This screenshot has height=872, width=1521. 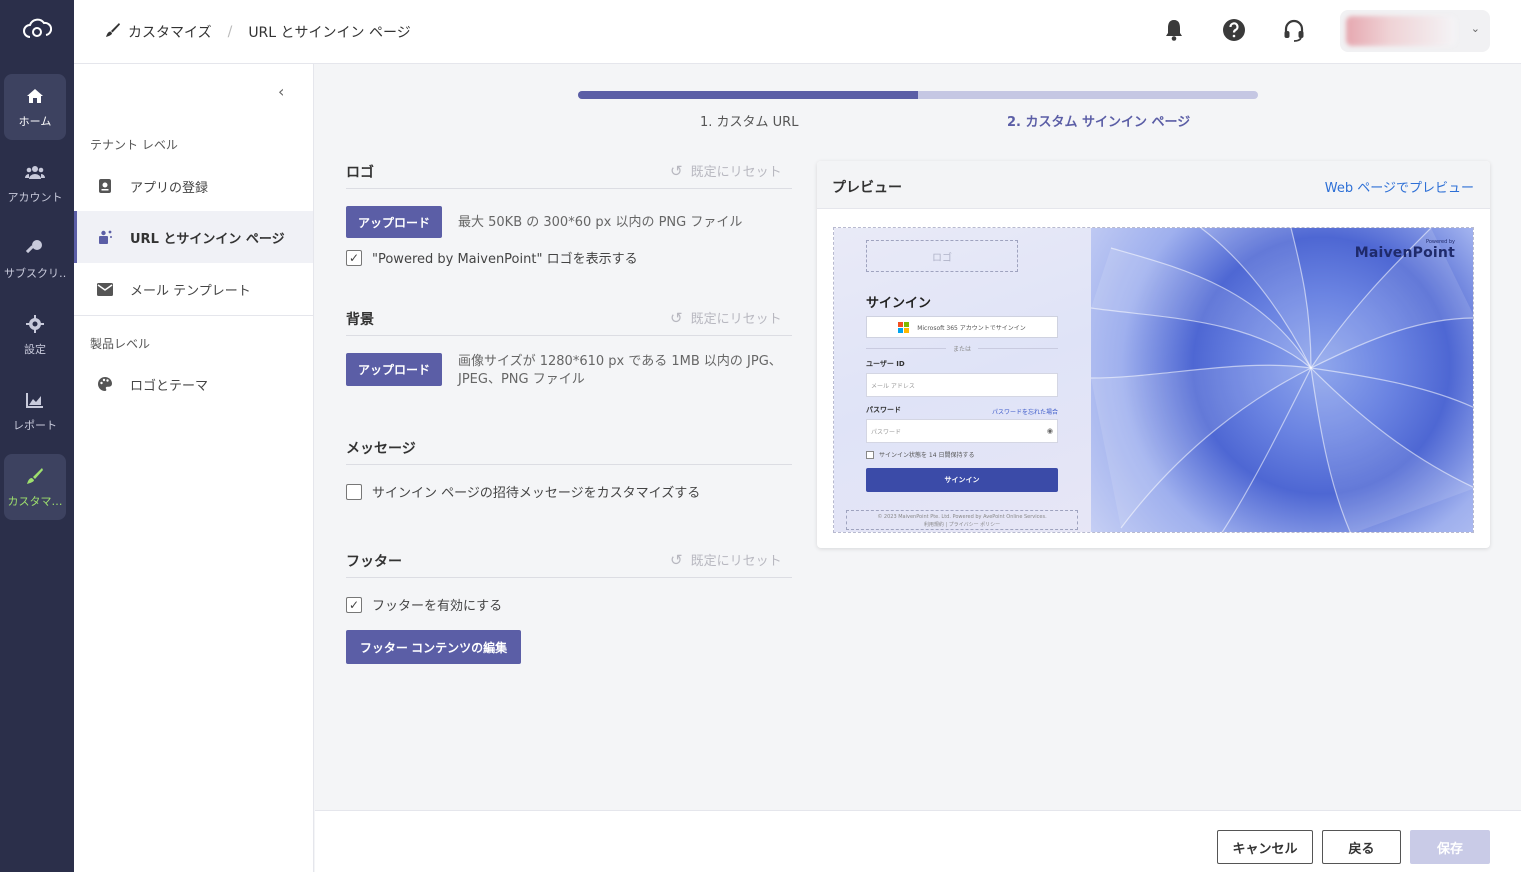 What do you see at coordinates (193, 237) in the screenshot?
I see `subnav-item-url-signin: URL とサインイン ページ` at bounding box center [193, 237].